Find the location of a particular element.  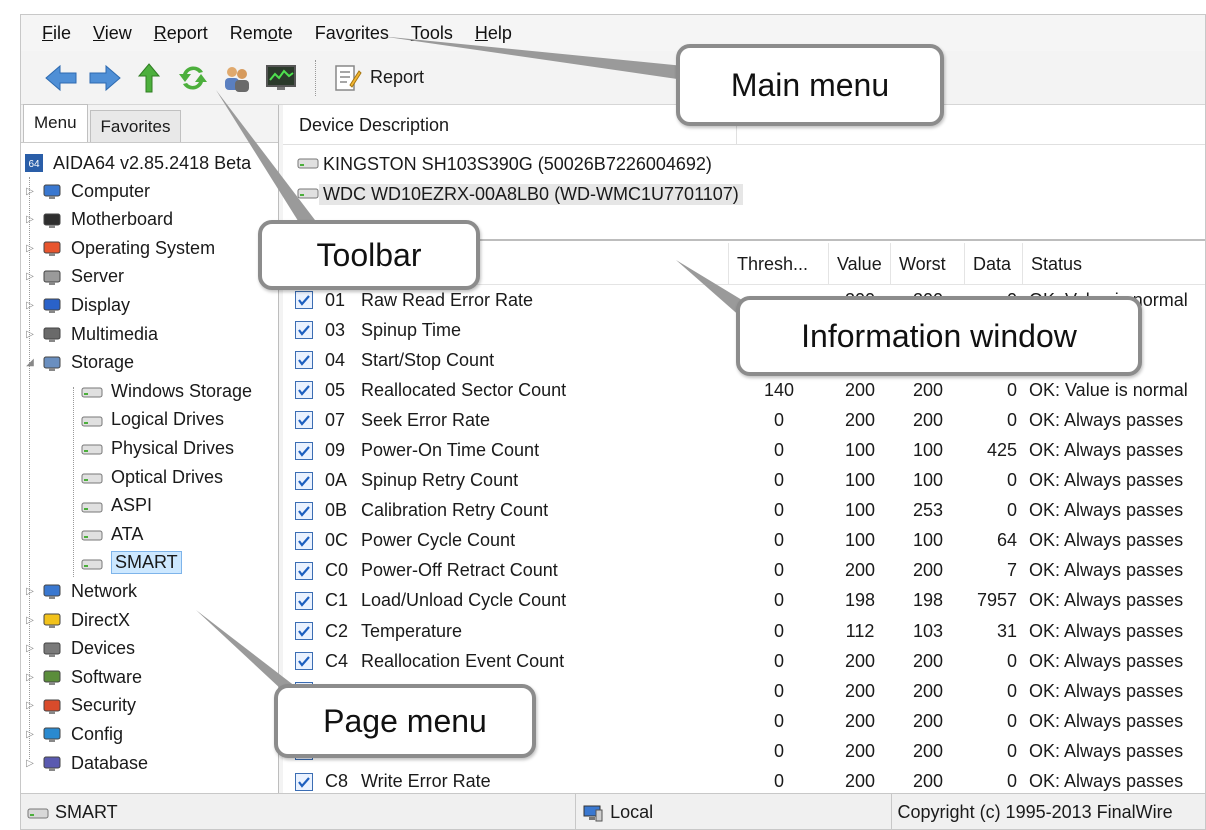

tree-item-software: ▷ Software is located at coordinates (82, 677).